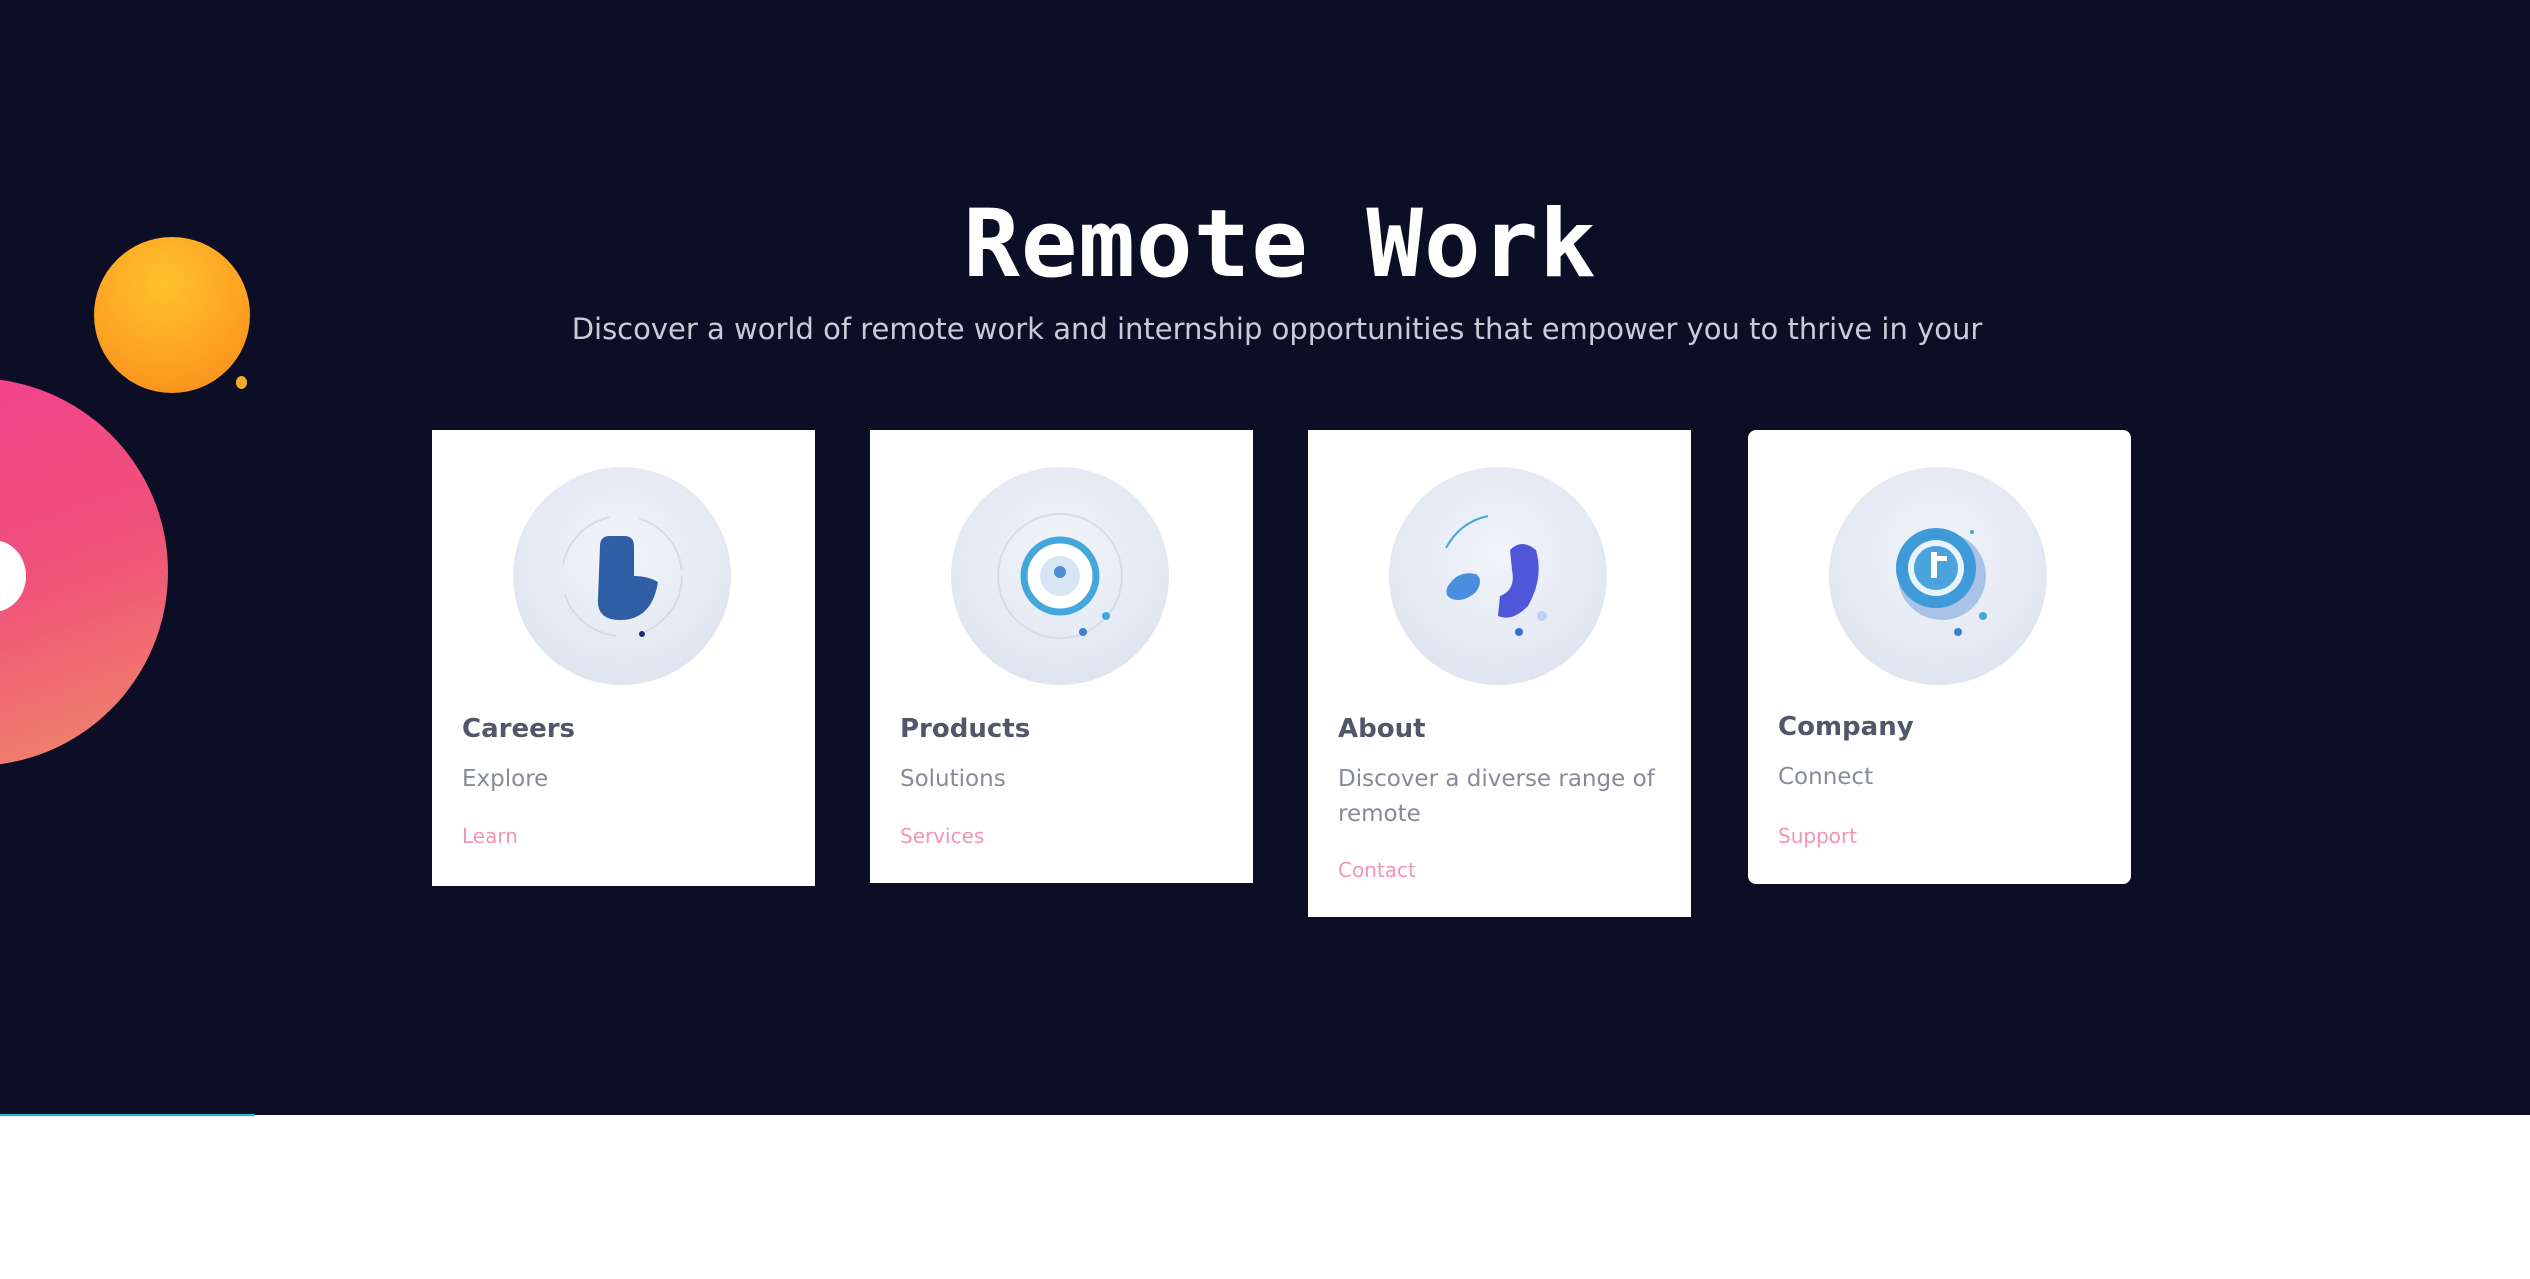 Image resolution: width=2530 pixels, height=1279 pixels. I want to click on card-products: Products Solutions Services, so click(1061, 656).